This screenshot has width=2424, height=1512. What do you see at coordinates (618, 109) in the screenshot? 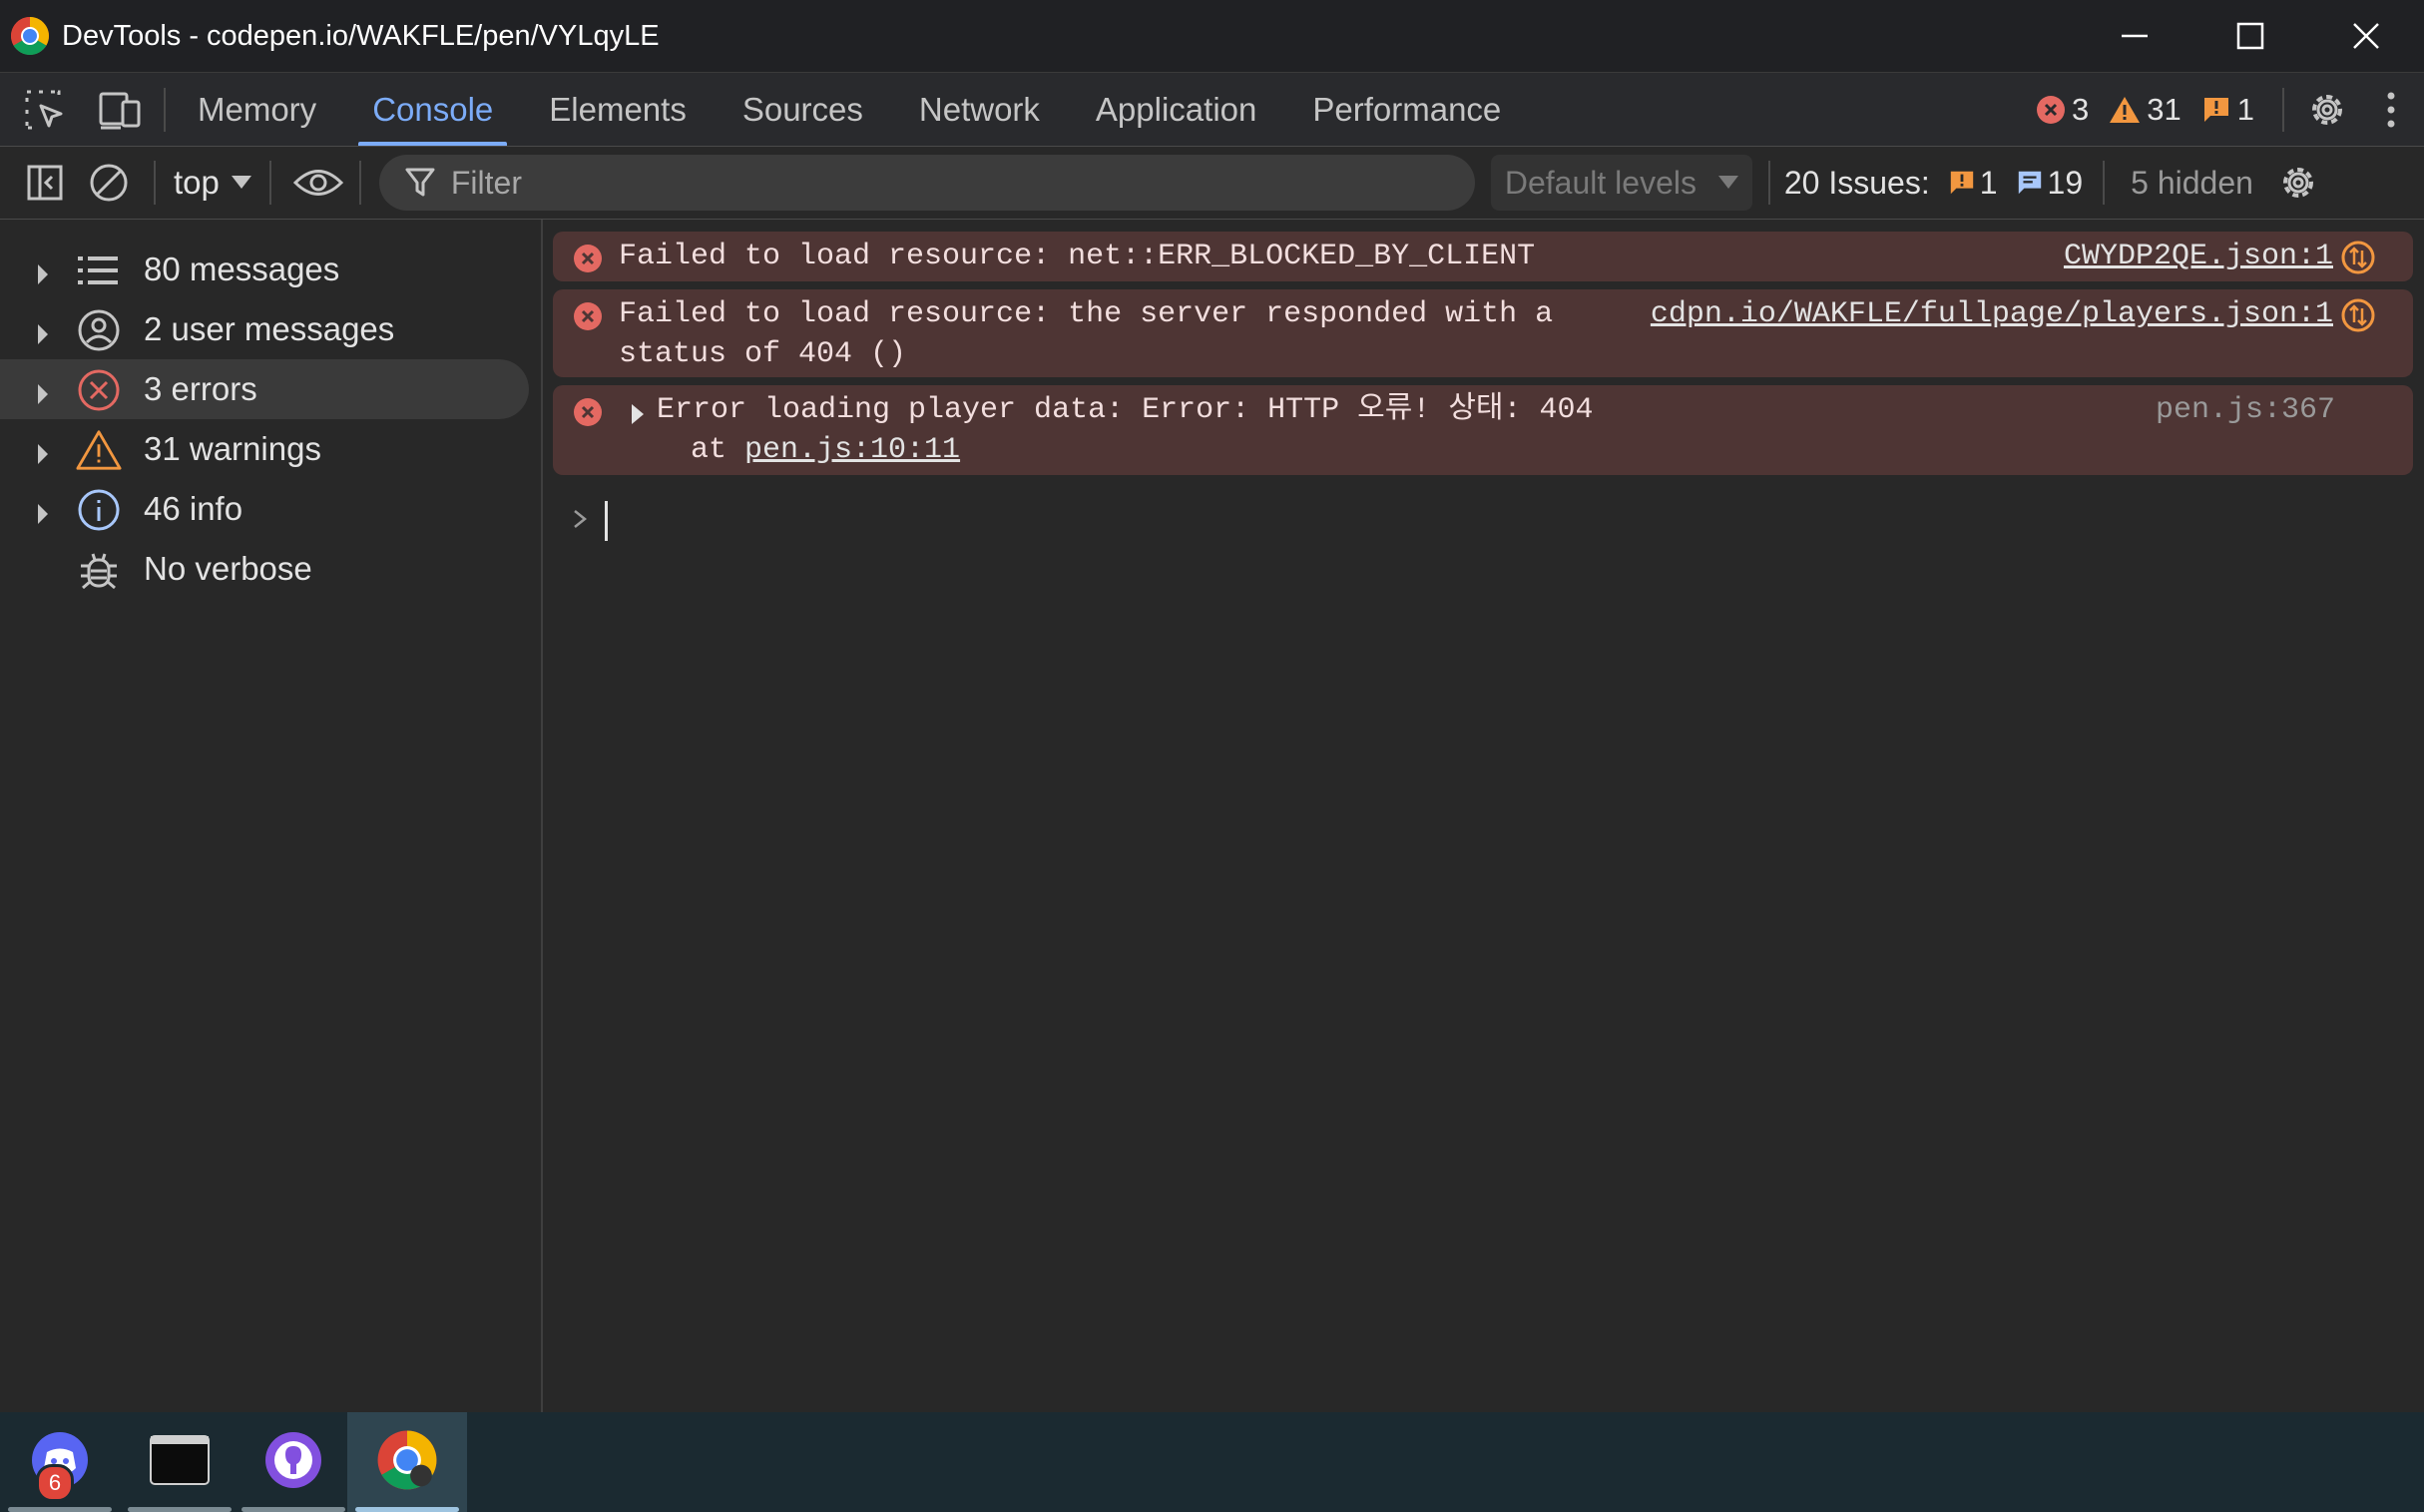
I see `tab-elements: Elements` at bounding box center [618, 109].